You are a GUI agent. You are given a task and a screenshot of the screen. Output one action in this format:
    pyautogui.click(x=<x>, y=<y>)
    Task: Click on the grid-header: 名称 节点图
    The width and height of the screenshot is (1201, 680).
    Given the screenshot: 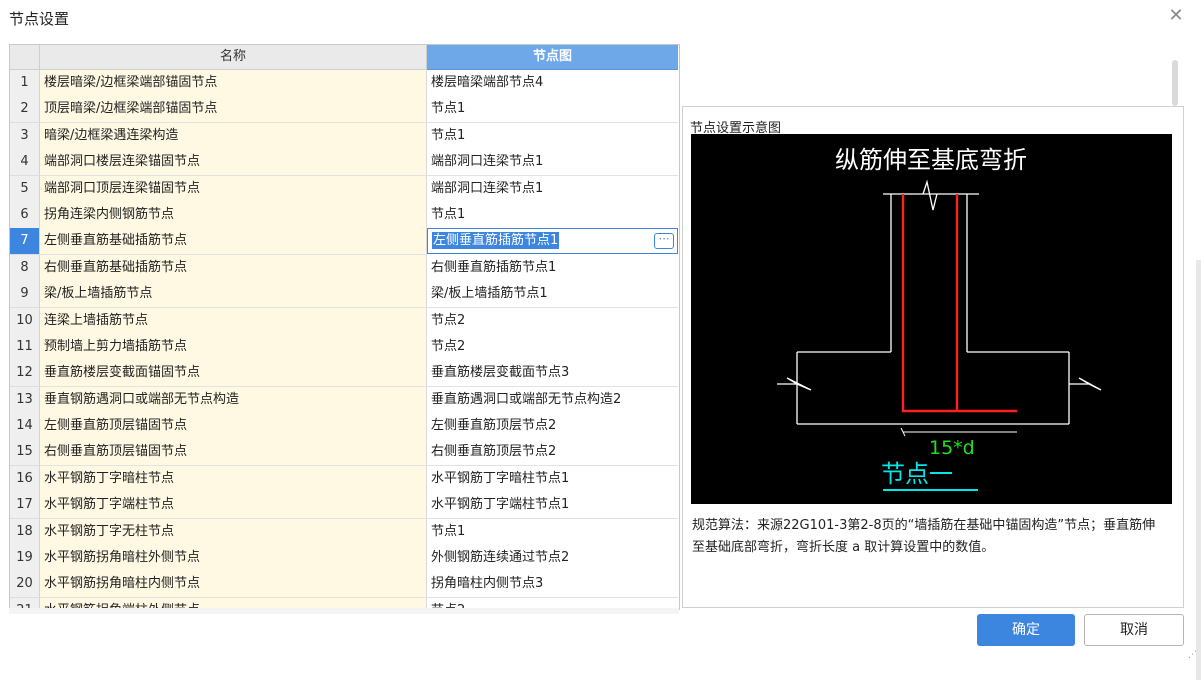 What is the action you would take?
    pyautogui.click(x=344, y=57)
    